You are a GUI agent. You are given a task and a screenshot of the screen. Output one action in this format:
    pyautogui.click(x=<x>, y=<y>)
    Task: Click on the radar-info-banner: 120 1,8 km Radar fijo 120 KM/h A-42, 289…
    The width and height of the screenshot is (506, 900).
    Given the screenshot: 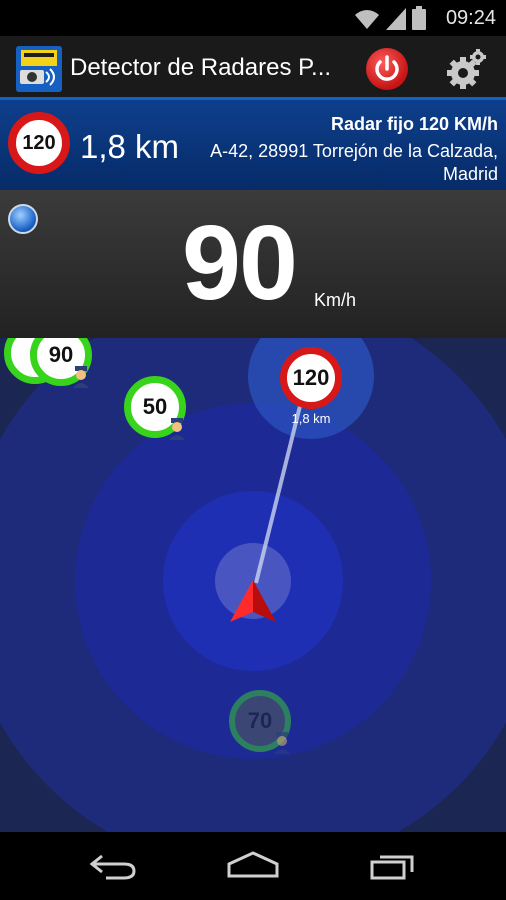 What is the action you would take?
    pyautogui.click(x=253, y=145)
    